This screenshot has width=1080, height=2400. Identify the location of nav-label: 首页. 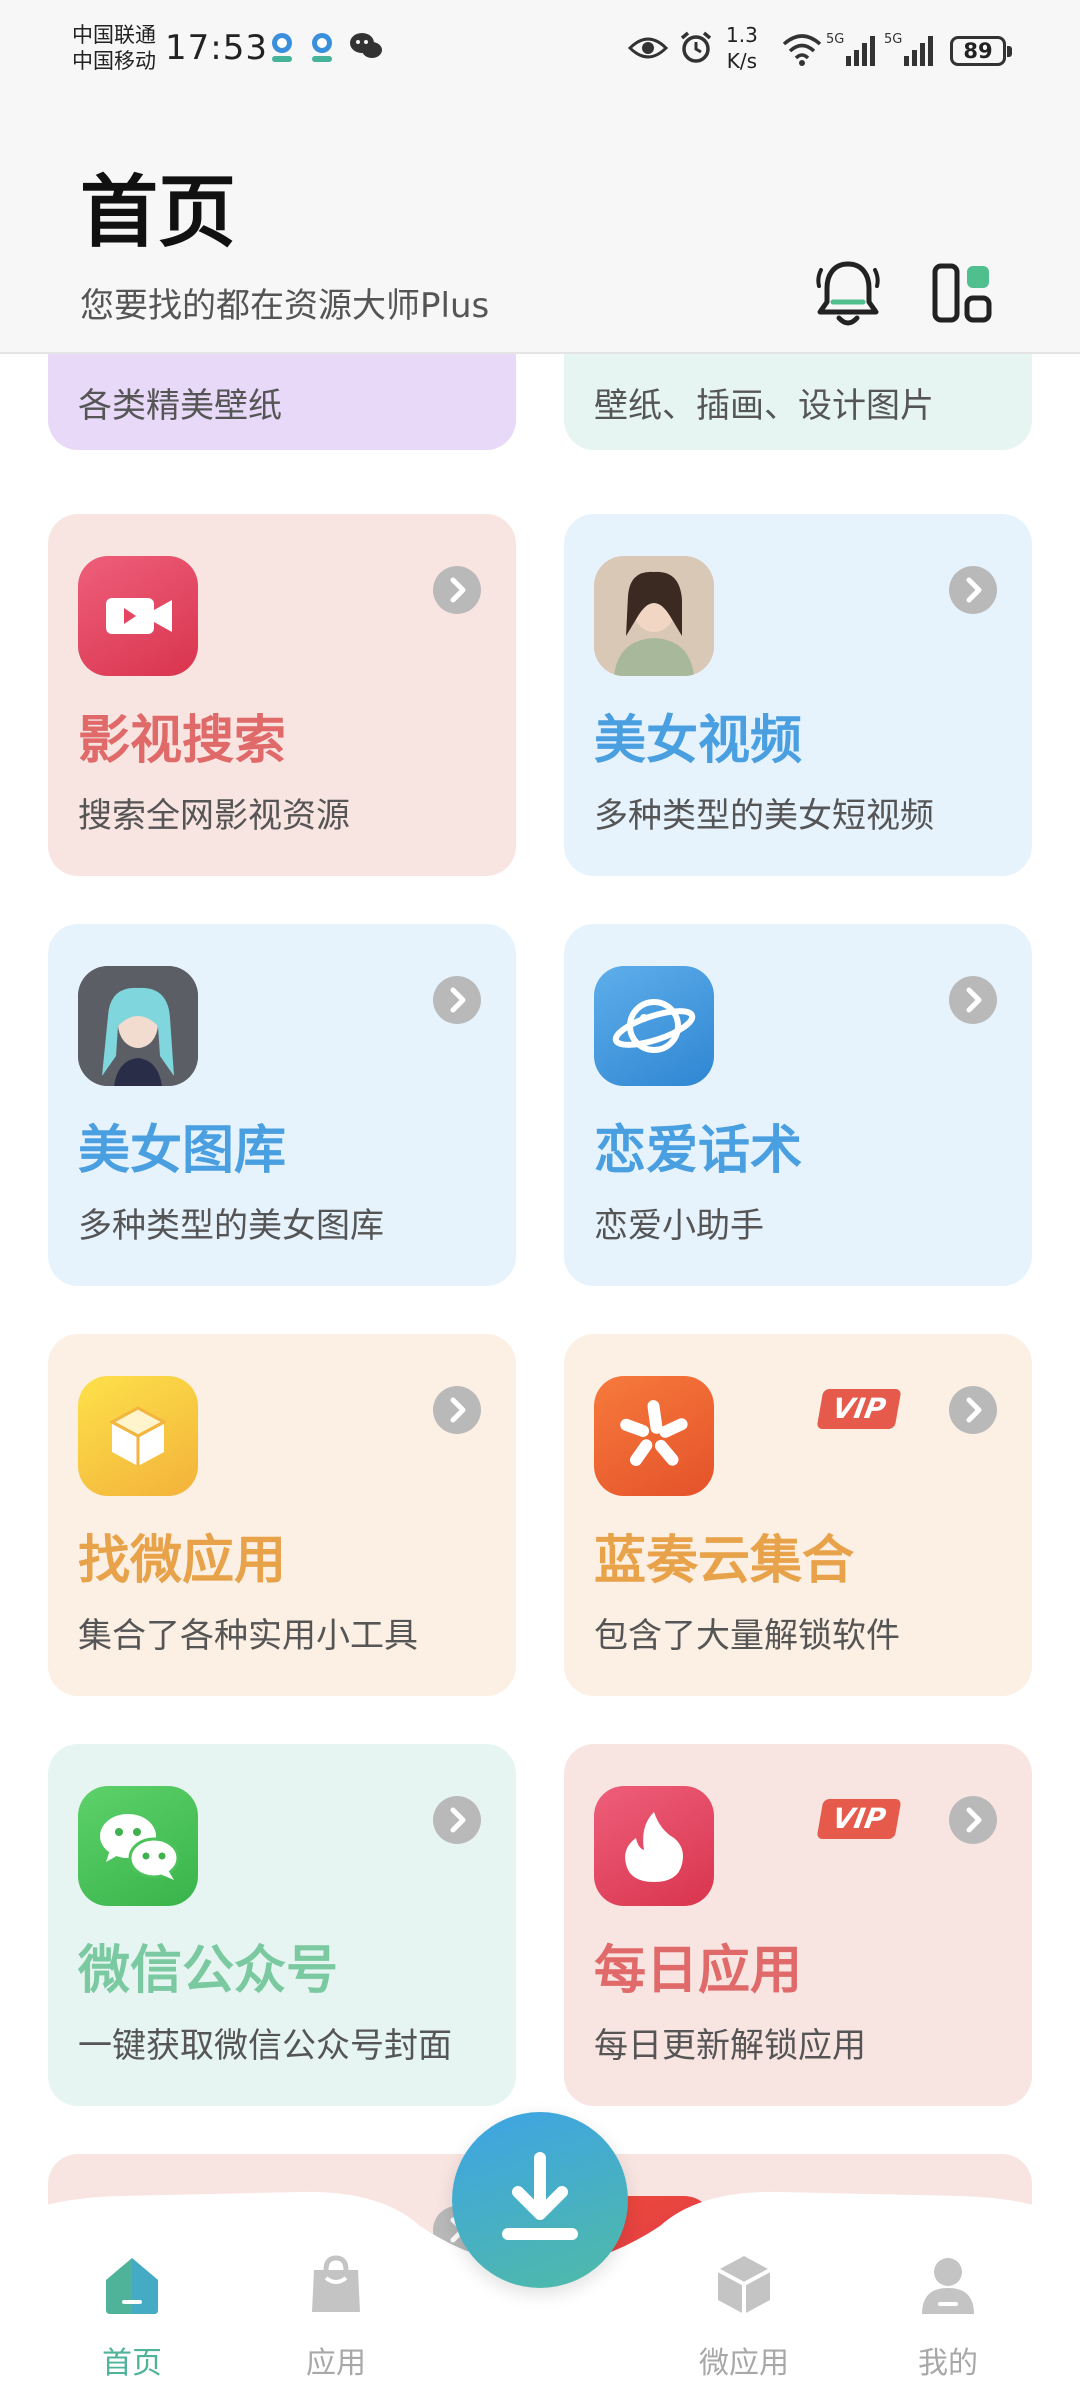
(132, 2363).